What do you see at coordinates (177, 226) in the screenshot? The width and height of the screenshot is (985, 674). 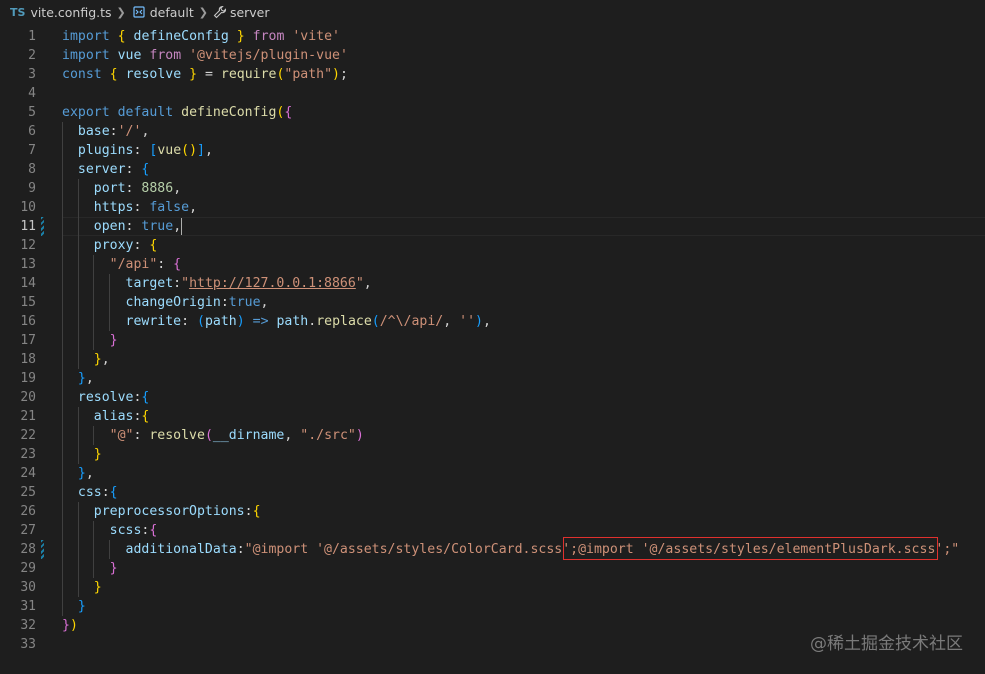 I see `code-token: ,` at bounding box center [177, 226].